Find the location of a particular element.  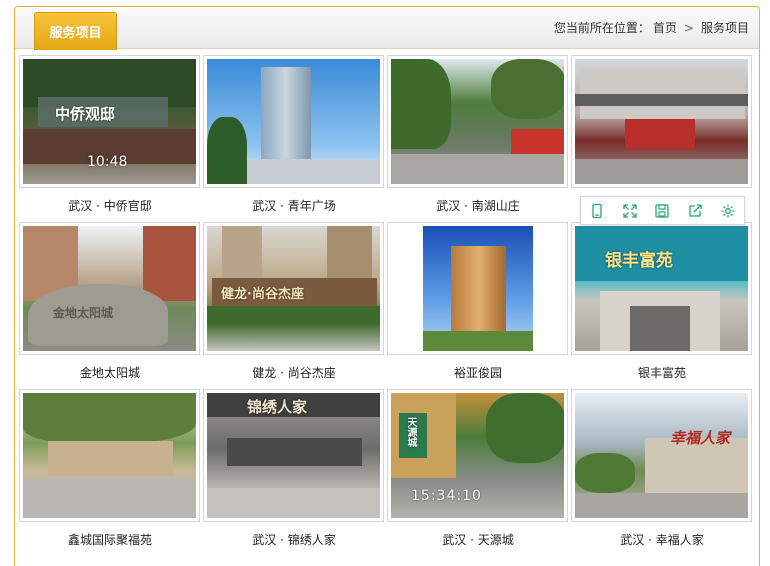

project-photo-frame: 锦绣人家 is located at coordinates (293, 455).